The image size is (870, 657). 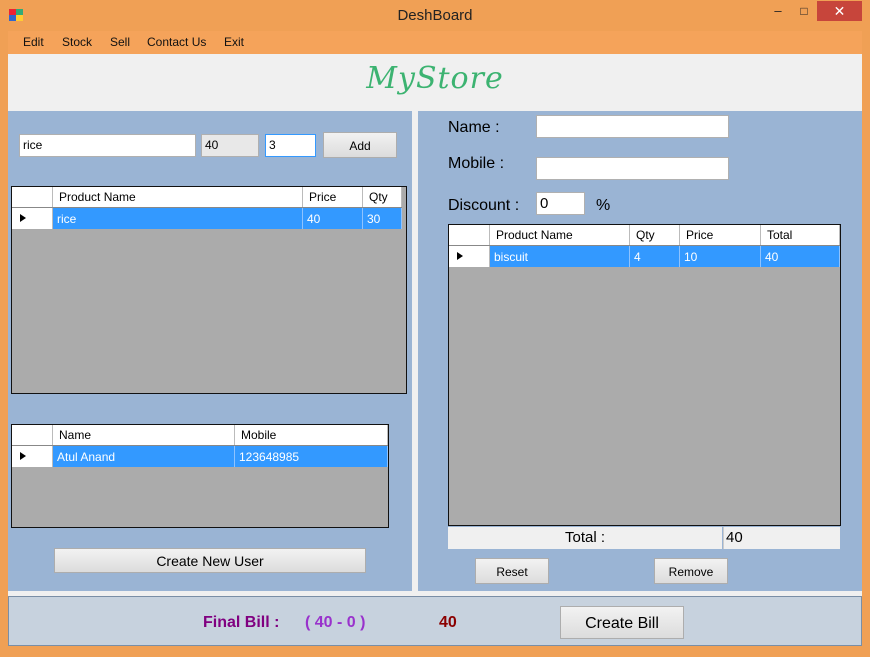 I want to click on users-grid-header: Name Mobile, so click(x=200, y=435).